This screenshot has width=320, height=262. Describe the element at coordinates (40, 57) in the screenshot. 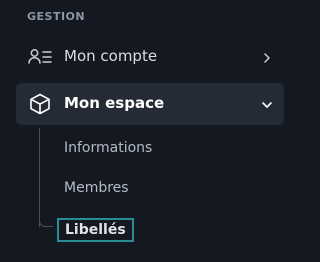

I see `user-list-icon` at that location.